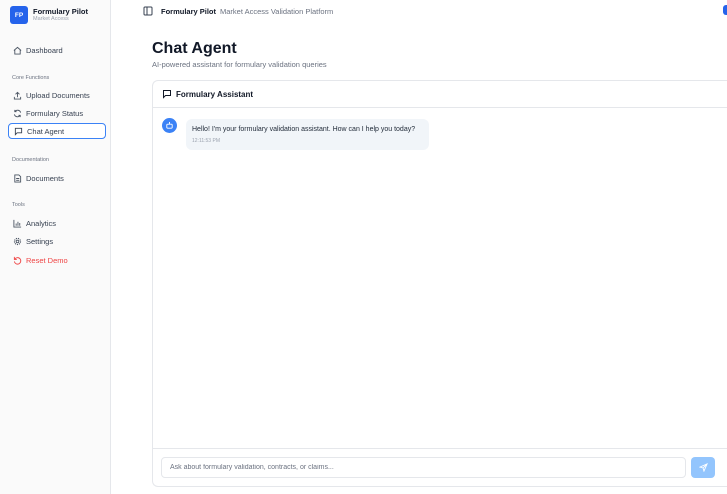  I want to click on bot-avatar, so click(169, 125).